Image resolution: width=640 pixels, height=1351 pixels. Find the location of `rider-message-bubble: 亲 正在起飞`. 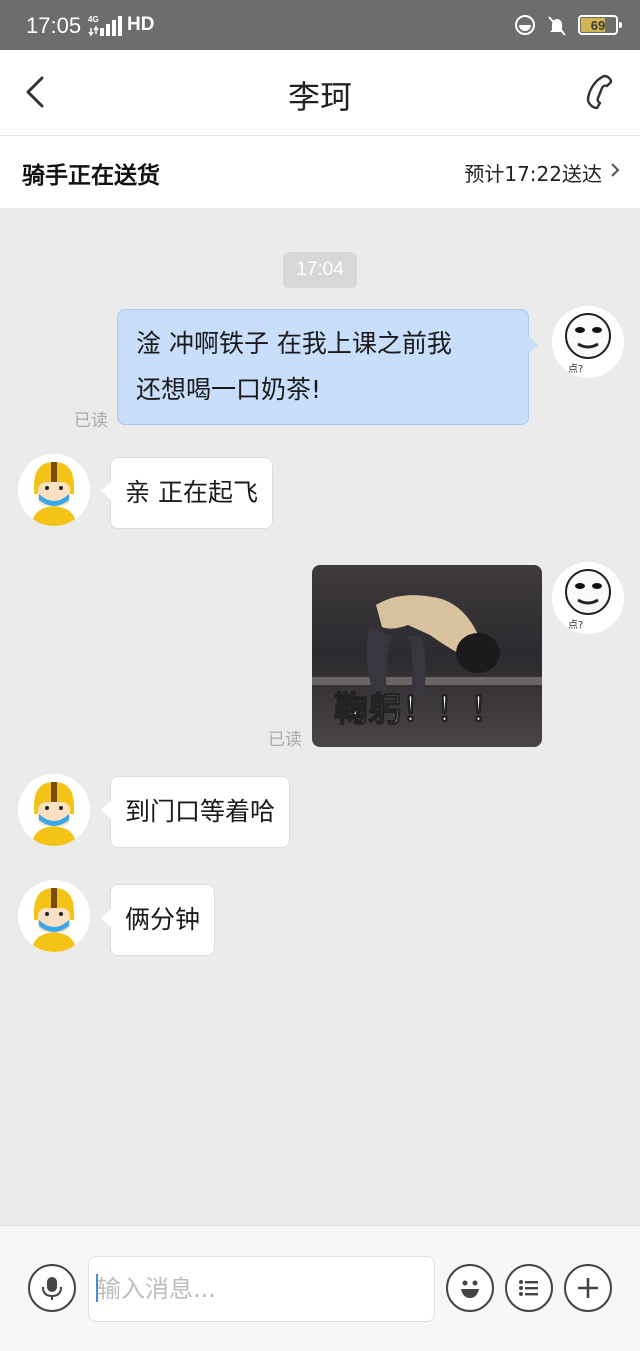

rider-message-bubble: 亲 正在起飞 is located at coordinates (187, 493).